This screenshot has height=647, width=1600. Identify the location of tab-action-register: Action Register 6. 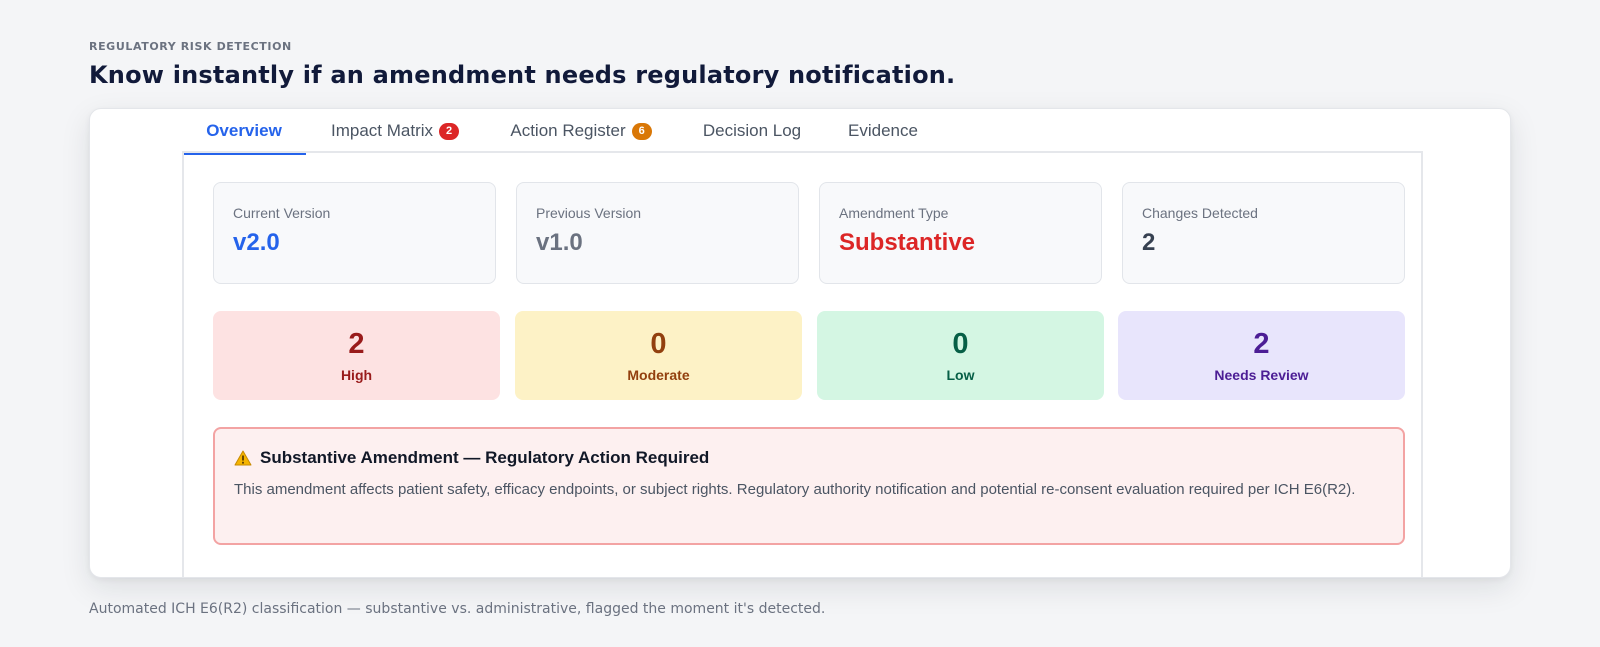
(581, 131).